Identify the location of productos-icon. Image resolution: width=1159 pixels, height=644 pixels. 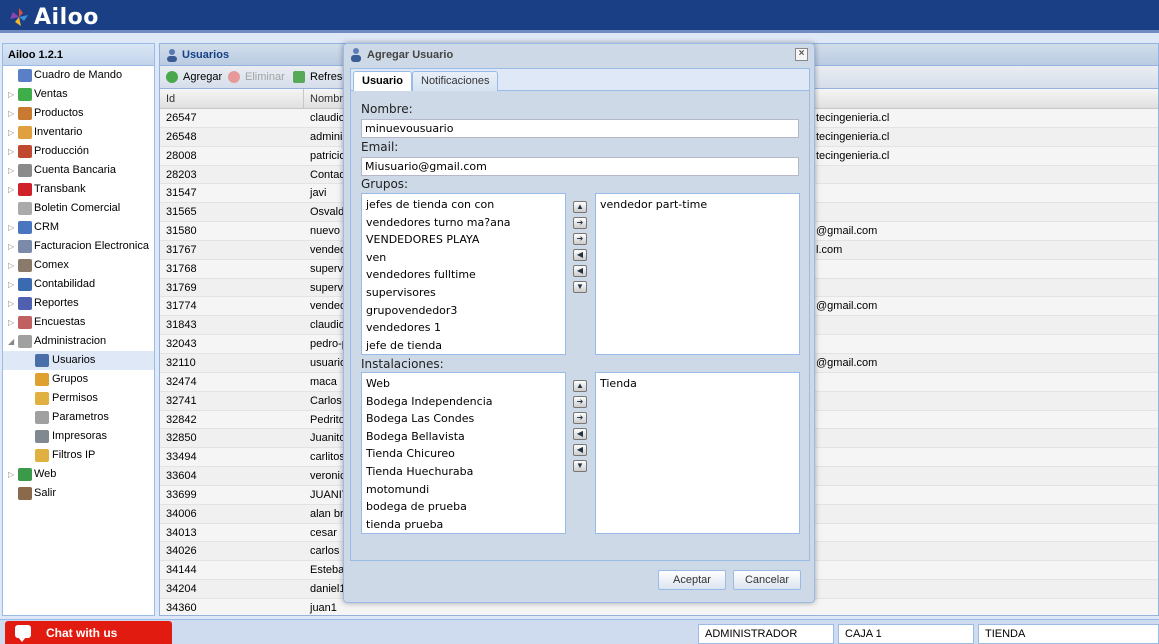
(25, 113).